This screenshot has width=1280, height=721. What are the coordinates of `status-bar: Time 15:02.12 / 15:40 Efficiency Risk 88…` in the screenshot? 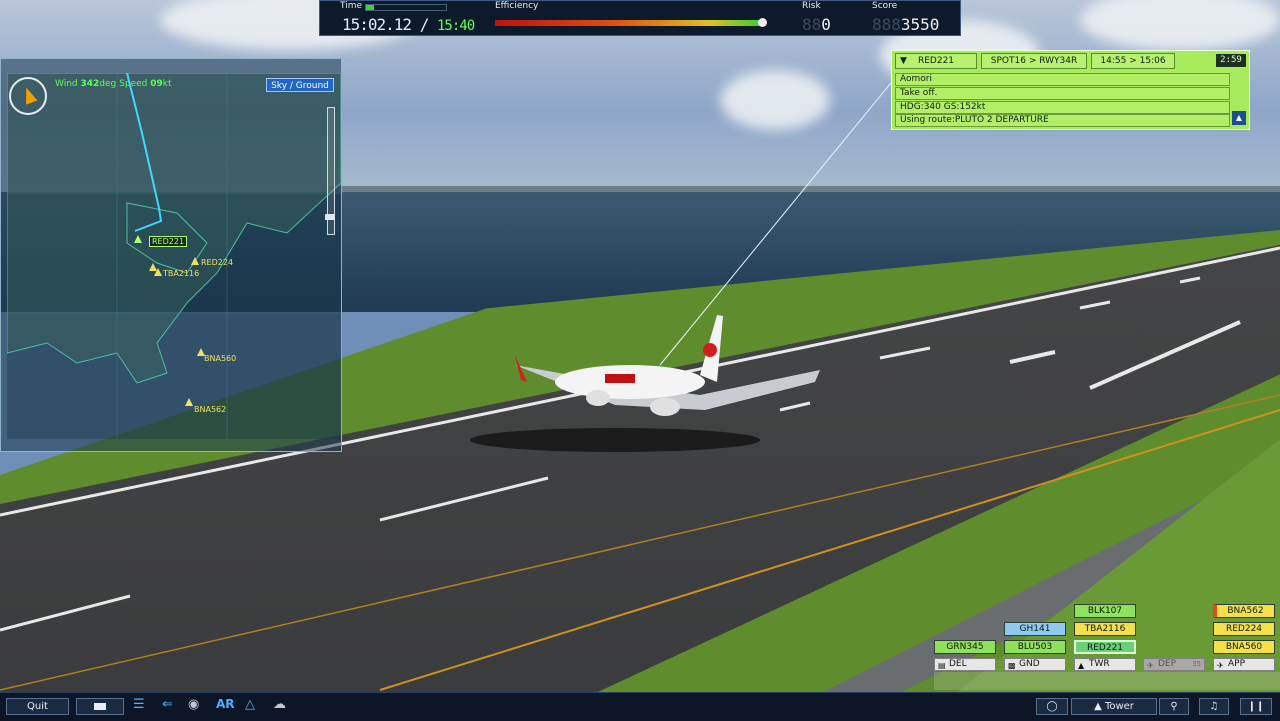 It's located at (640, 18).